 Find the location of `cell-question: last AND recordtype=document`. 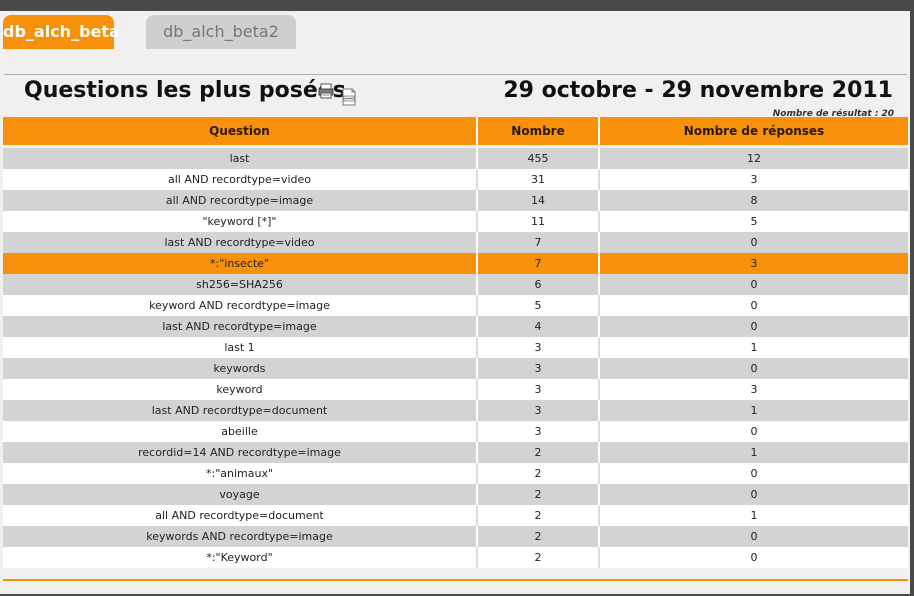

cell-question: last AND recordtype=document is located at coordinates (240, 410).